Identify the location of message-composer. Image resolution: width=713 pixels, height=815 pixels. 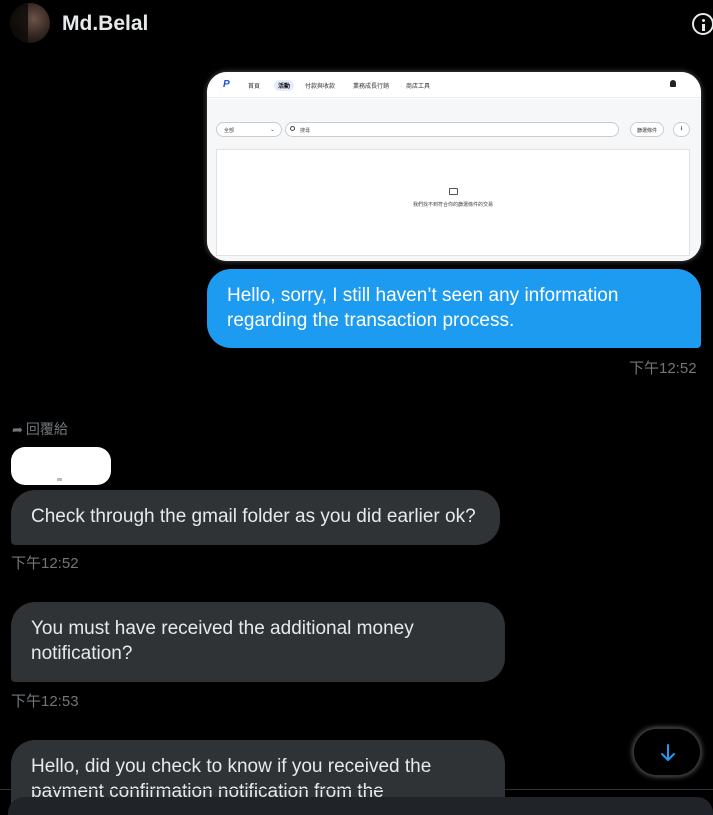
(360, 806).